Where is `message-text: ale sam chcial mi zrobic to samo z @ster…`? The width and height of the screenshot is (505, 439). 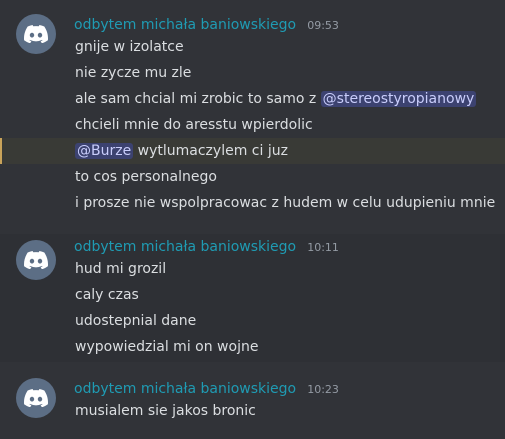
message-text: ale sam chcial mi zrobic to samo z @ster… is located at coordinates (276, 99).